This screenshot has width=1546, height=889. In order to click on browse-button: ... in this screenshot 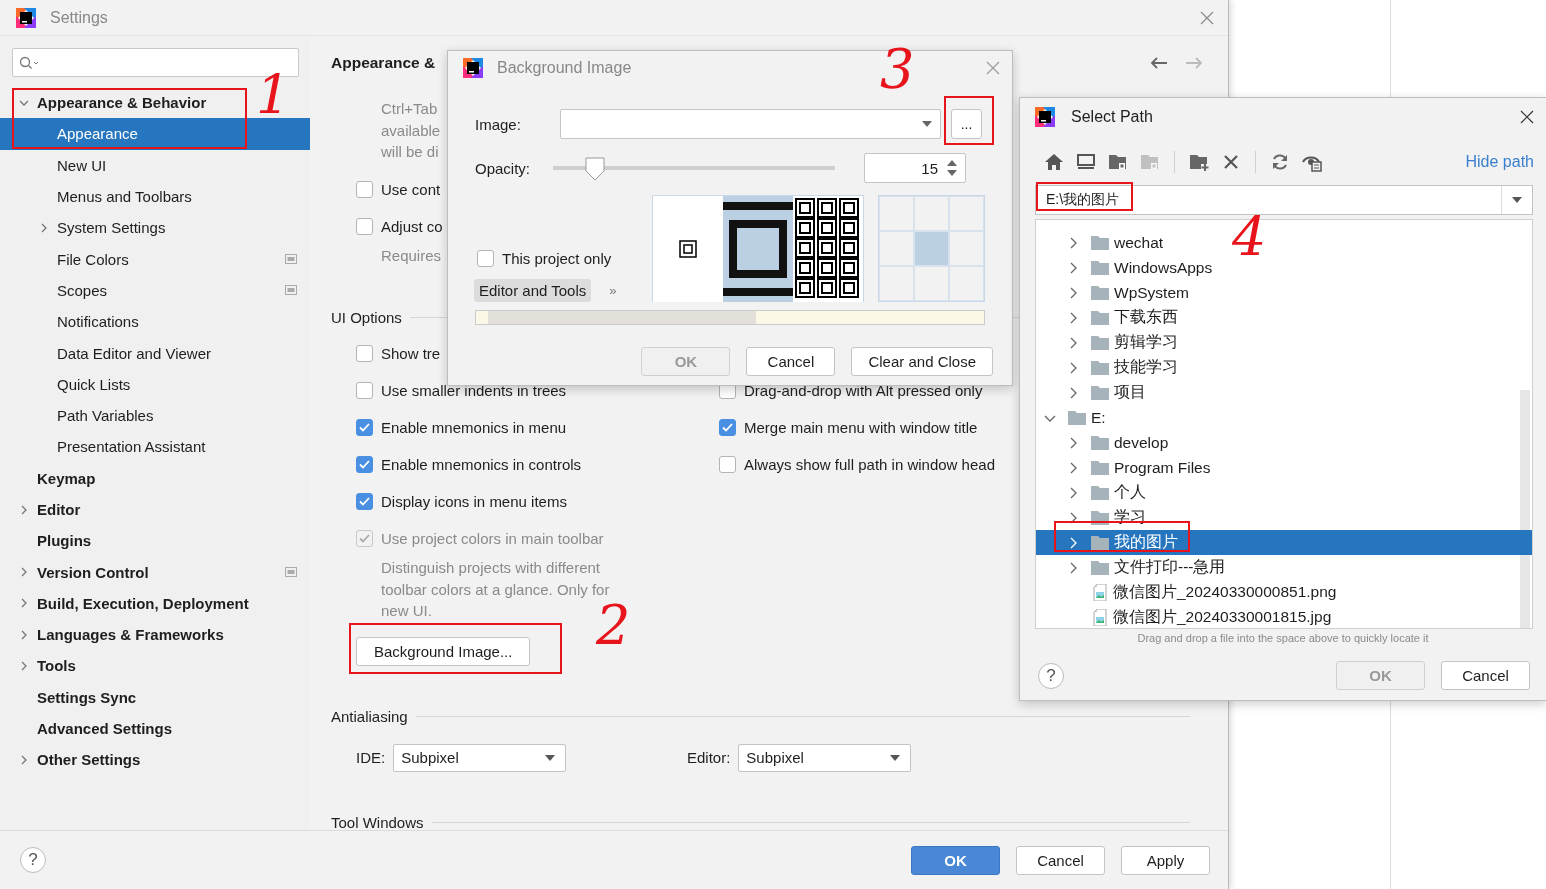, I will do `click(966, 124)`.